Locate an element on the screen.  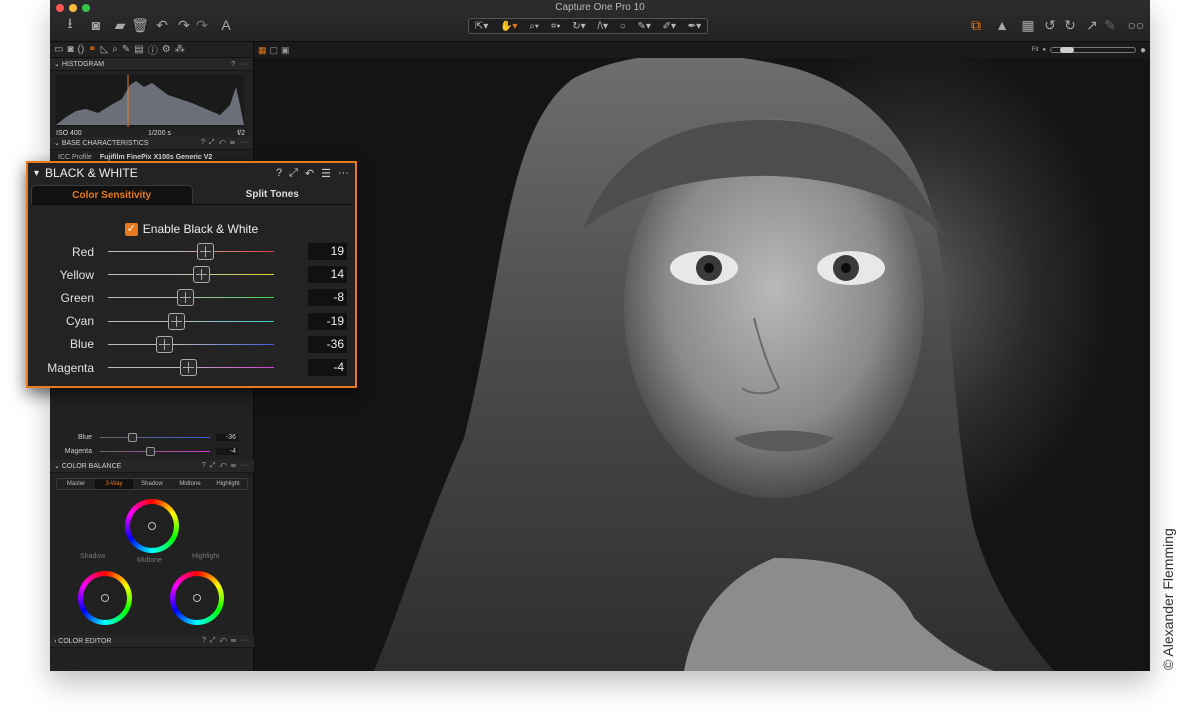
trash-icon: 🗑 is located at coordinates (140, 25).